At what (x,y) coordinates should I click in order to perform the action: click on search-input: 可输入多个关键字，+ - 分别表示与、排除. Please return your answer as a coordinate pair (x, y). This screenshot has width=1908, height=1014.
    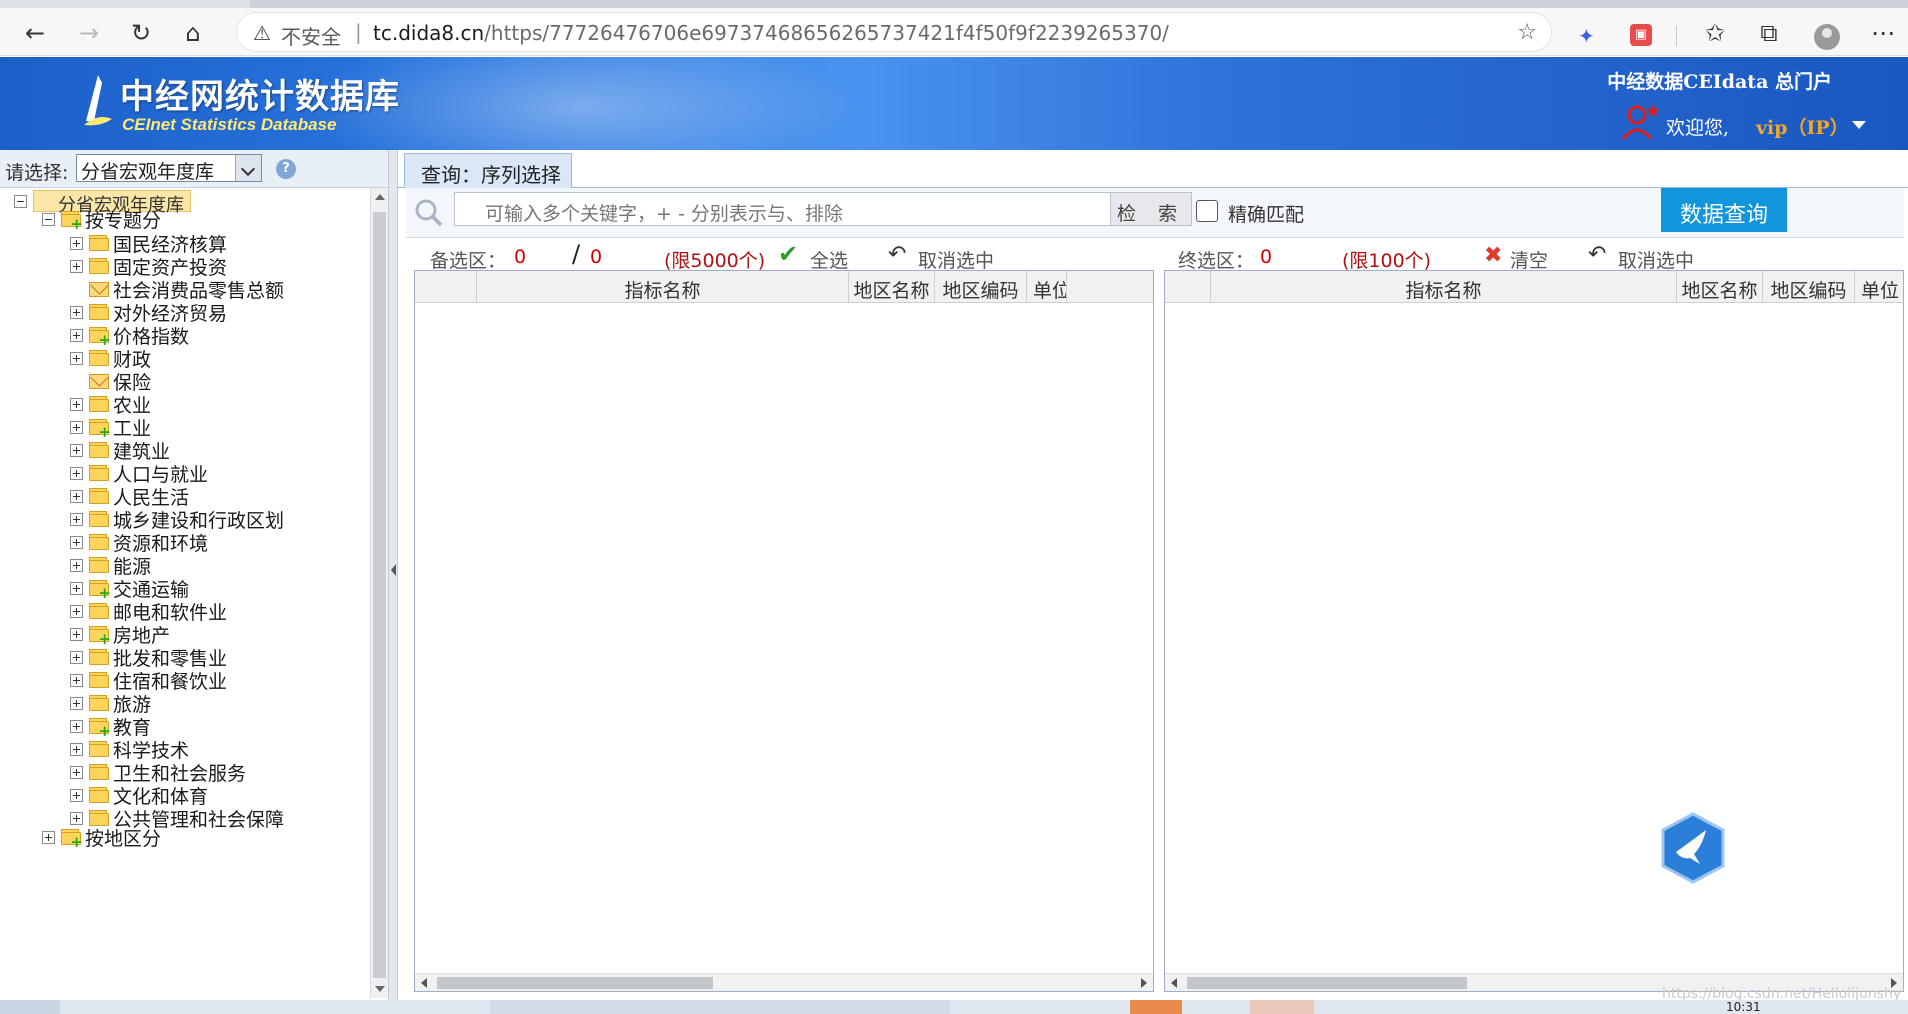
    Looking at the image, I should click on (783, 209).